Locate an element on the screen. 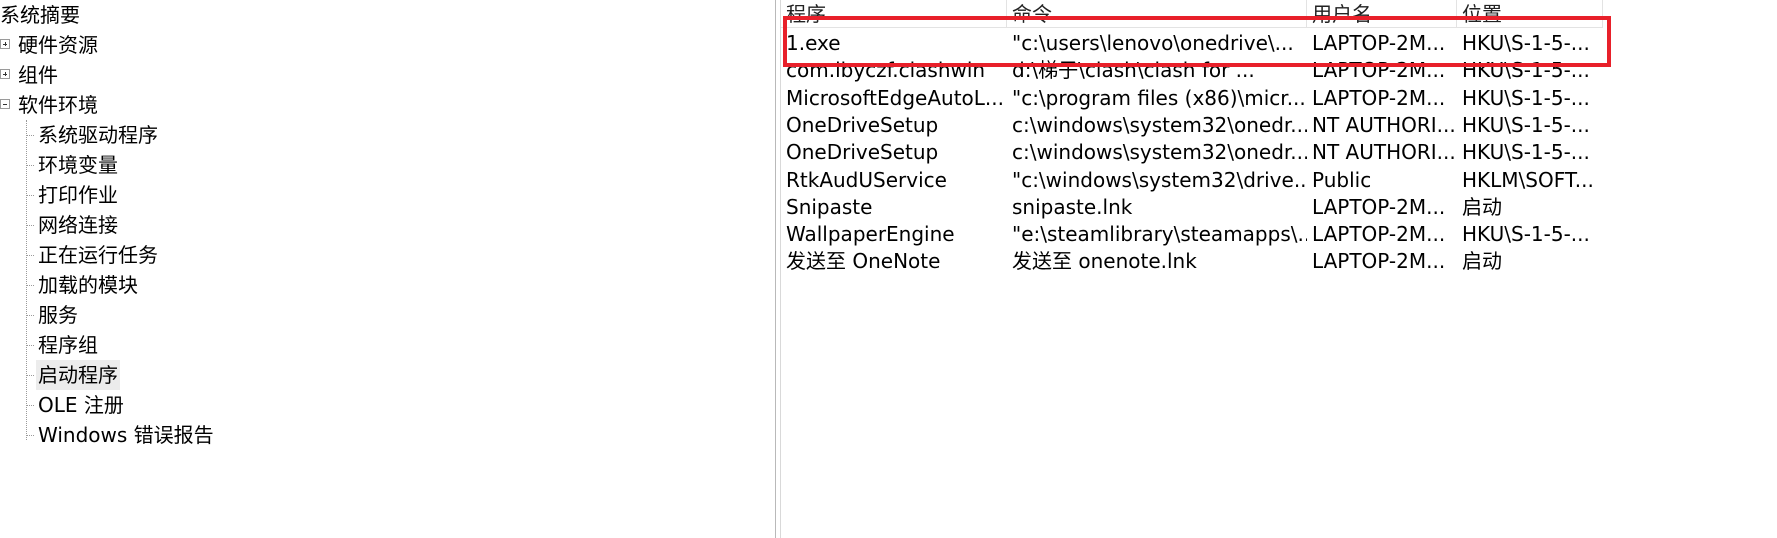 Image resolution: width=1777 pixels, height=538 pixels. tree-node-software-environment: 软件环境 is located at coordinates (49, 105).